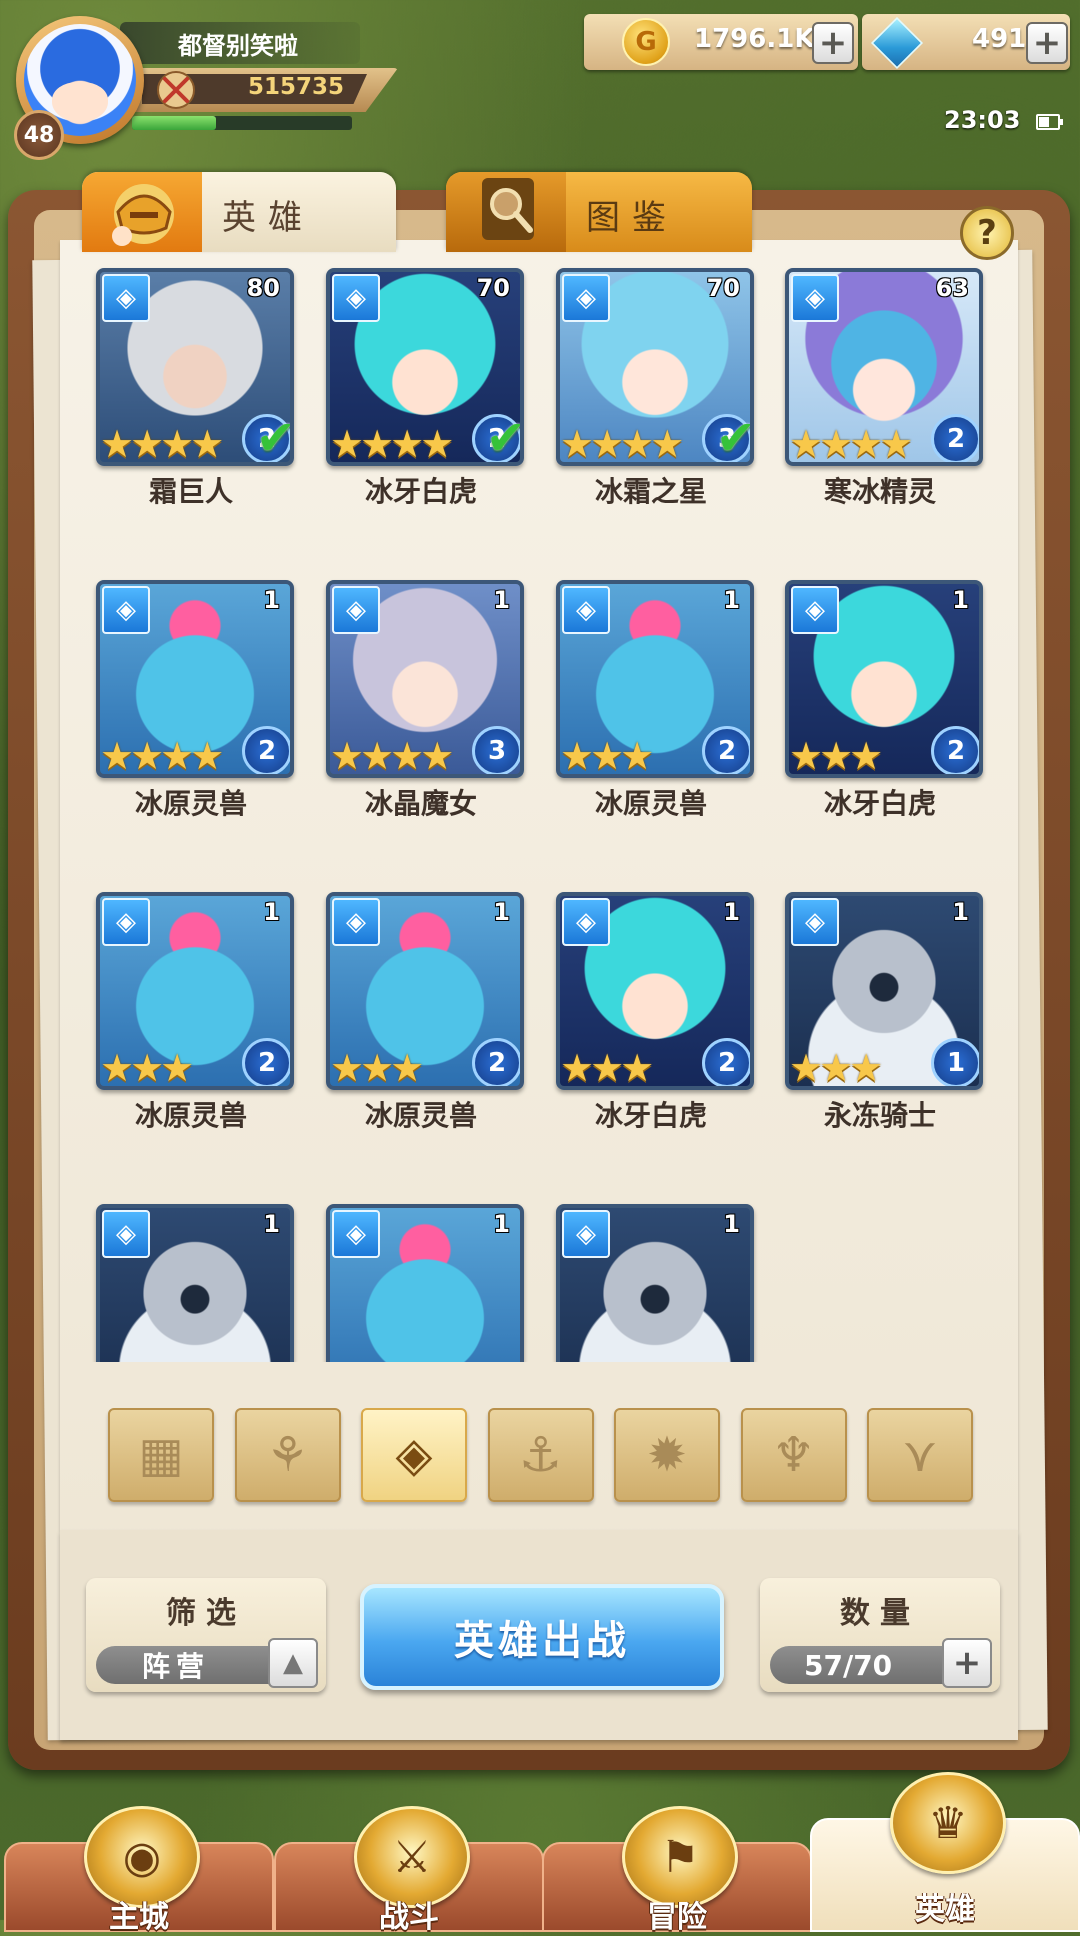 This screenshot has width=1080, height=1936. Describe the element at coordinates (897, 43) in the screenshot. I see `diamond-icon` at that location.